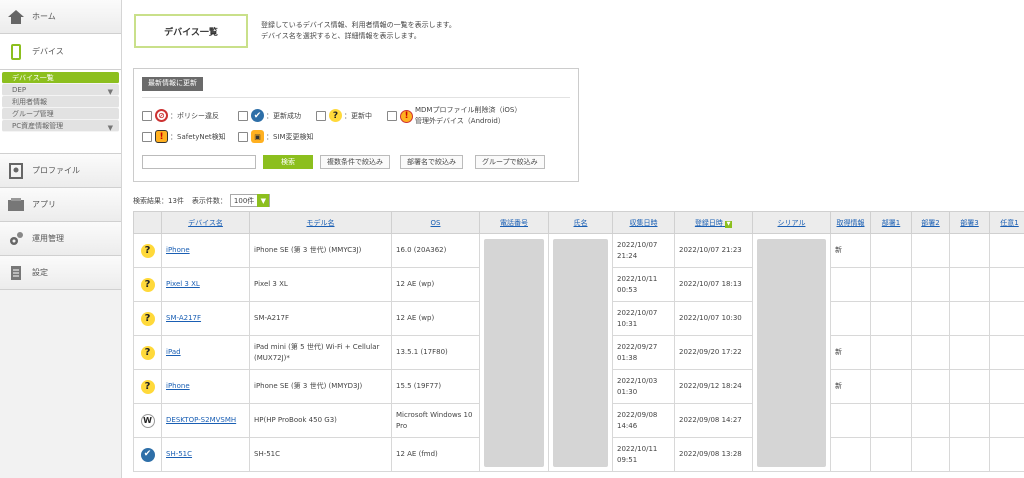 The height and width of the screenshot is (478, 1024). I want to click on nav-device: デバイス, so click(60, 52).